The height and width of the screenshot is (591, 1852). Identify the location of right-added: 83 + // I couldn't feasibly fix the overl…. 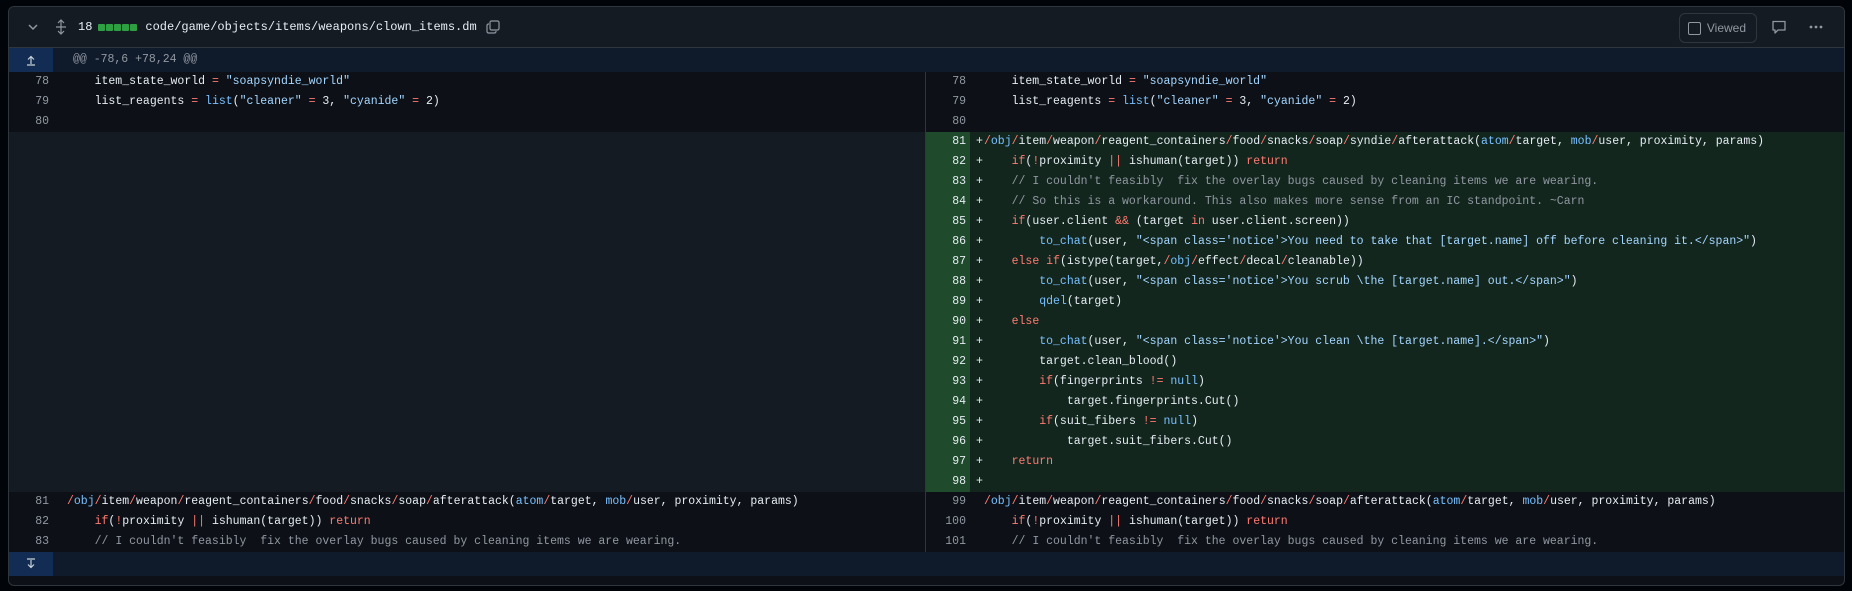
(1385, 182).